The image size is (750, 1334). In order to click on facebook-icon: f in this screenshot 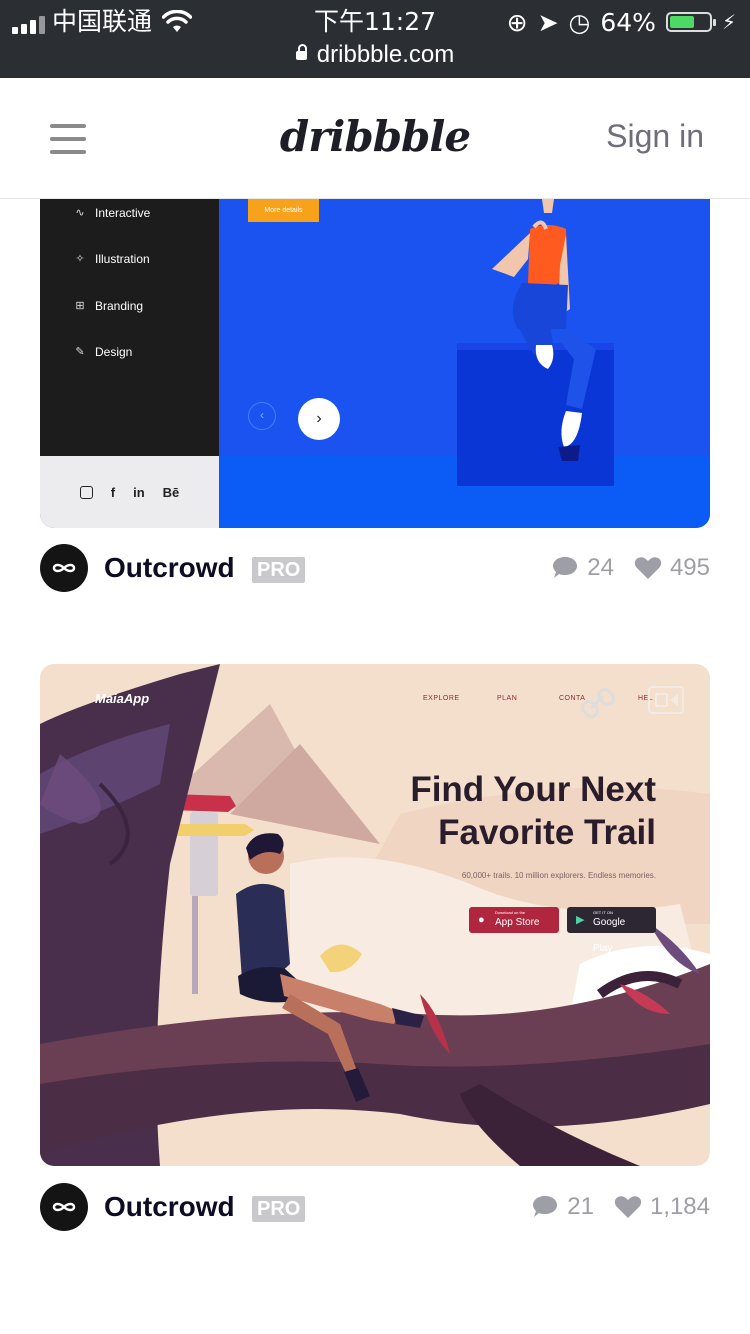, I will do `click(113, 492)`.